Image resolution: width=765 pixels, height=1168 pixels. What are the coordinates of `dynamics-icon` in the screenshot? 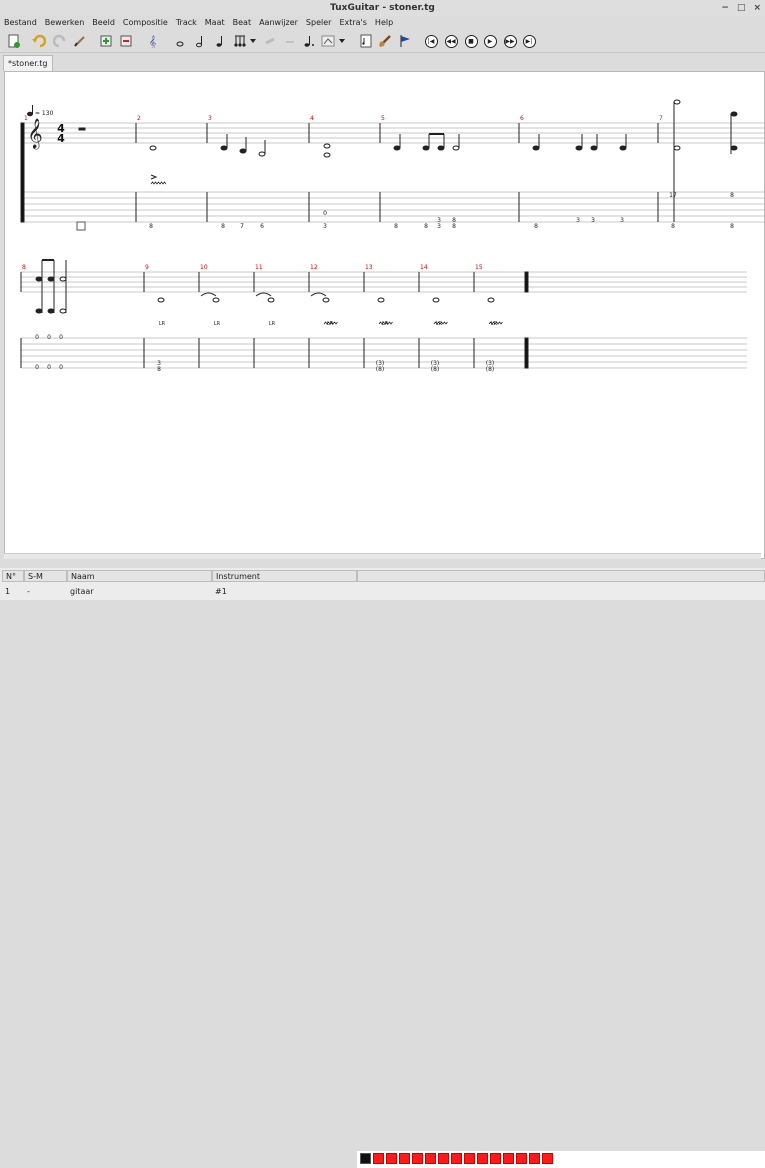 It's located at (328, 41).